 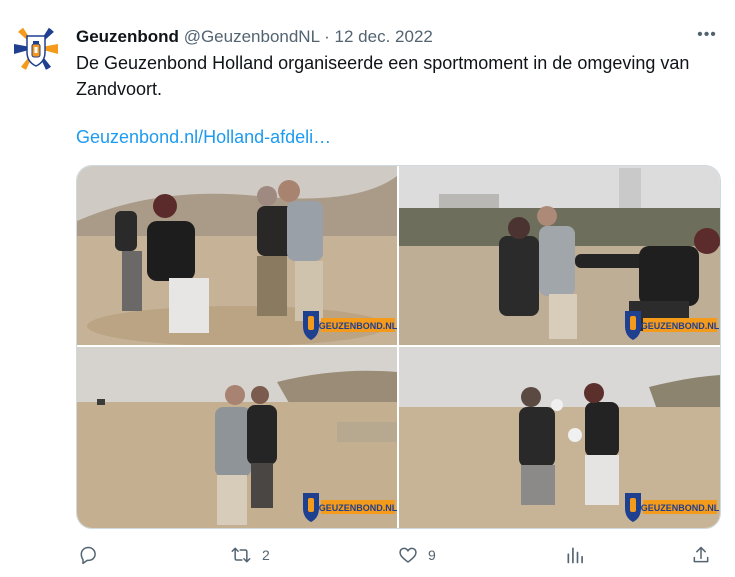 I want to click on author-handle: @GeuzenbondNL, so click(x=252, y=36).